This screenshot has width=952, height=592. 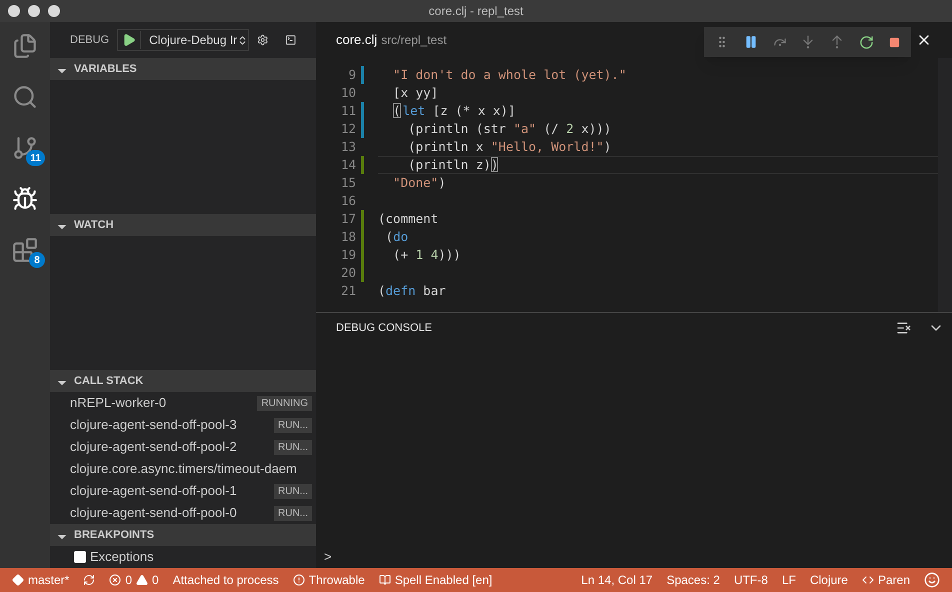 What do you see at coordinates (35, 158) in the screenshot?
I see `count-badge: 11` at bounding box center [35, 158].